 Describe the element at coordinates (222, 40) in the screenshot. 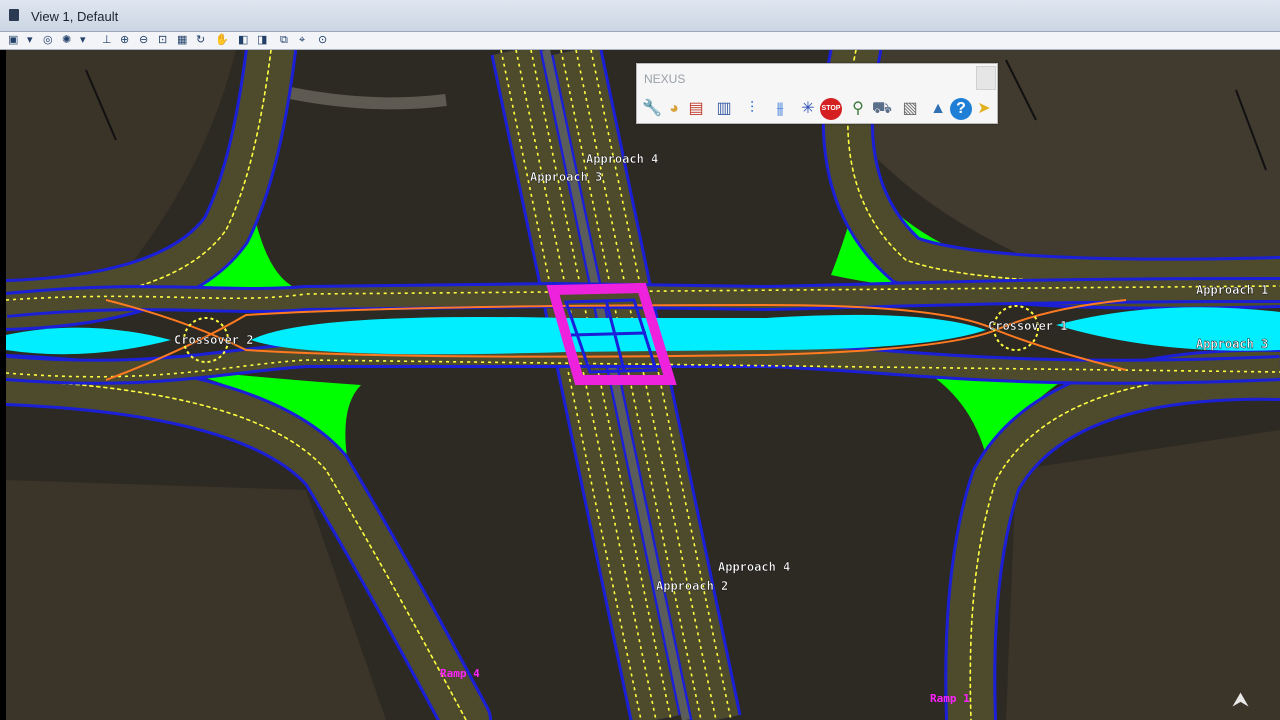

I see `pan-view-icon: ✋` at that location.